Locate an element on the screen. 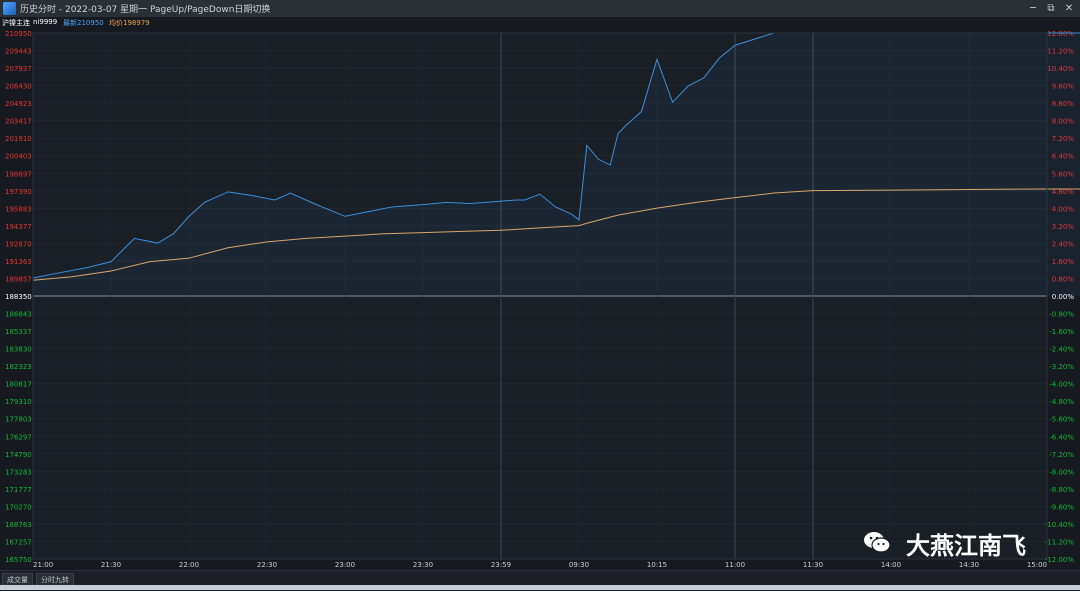  average-price: 均价198979 is located at coordinates (129, 23).